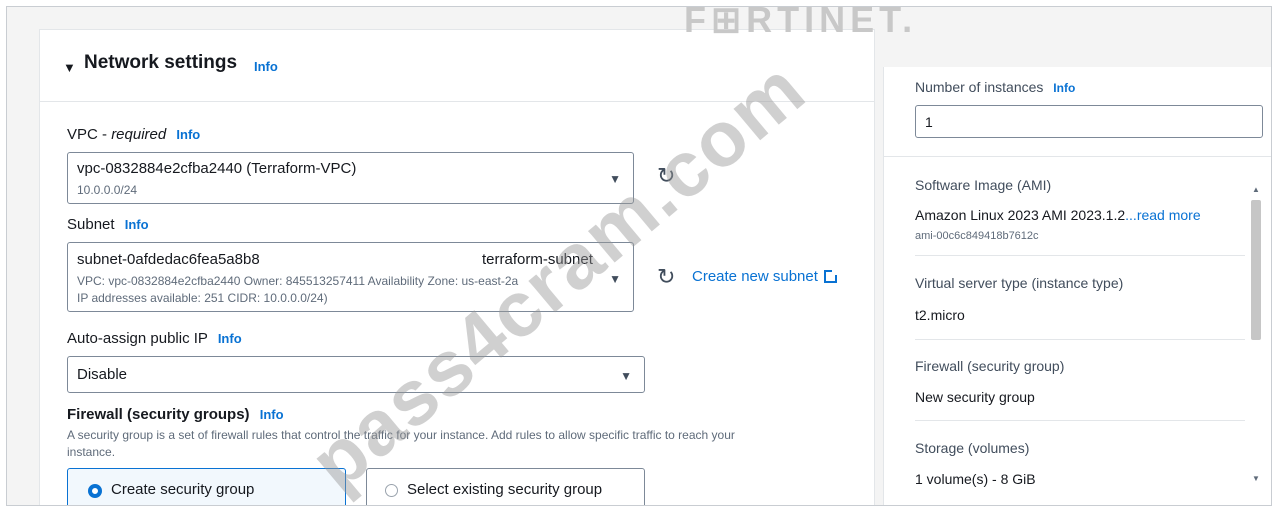  What do you see at coordinates (1019, 283) in the screenshot?
I see `instance-type-label: Virtual server type (instance type)` at bounding box center [1019, 283].